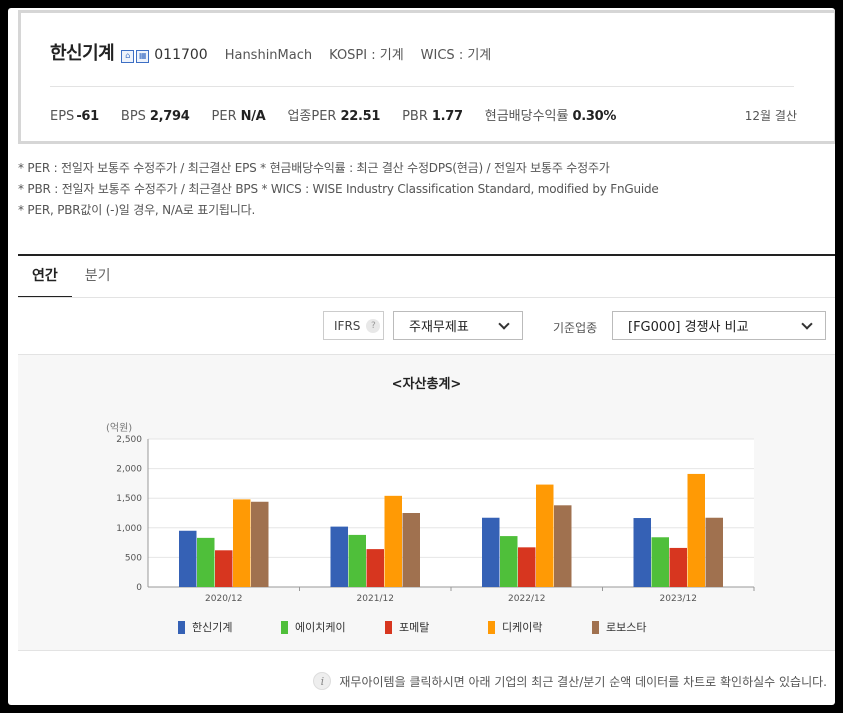 This screenshot has height=713, width=843. I want to click on info-icon: i, so click(322, 681).